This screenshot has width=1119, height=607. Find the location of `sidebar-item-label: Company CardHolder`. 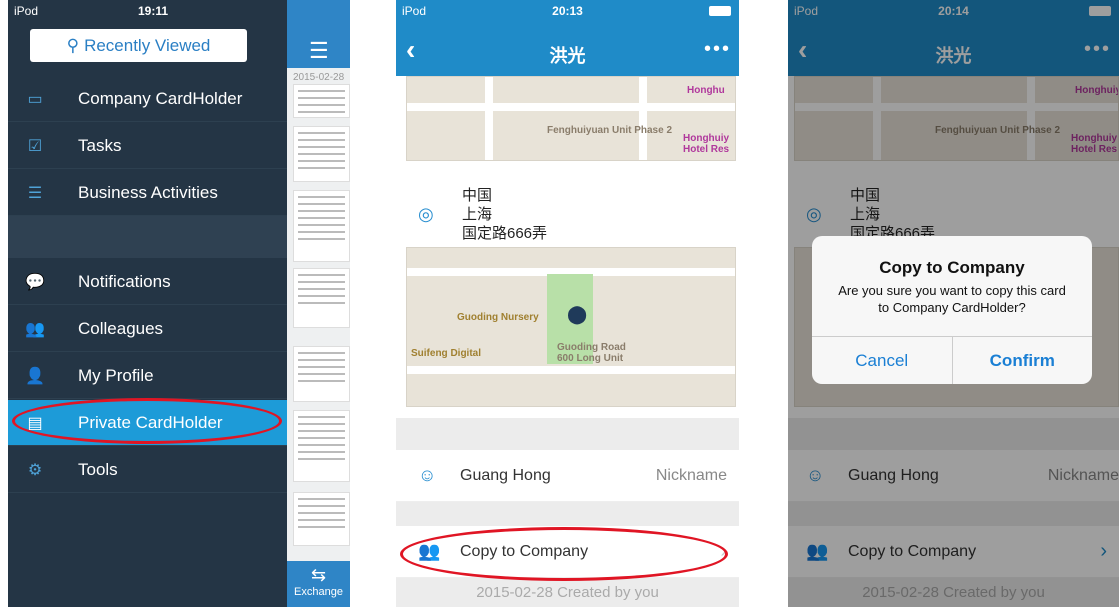

sidebar-item-label: Company CardHolder is located at coordinates (160, 98).